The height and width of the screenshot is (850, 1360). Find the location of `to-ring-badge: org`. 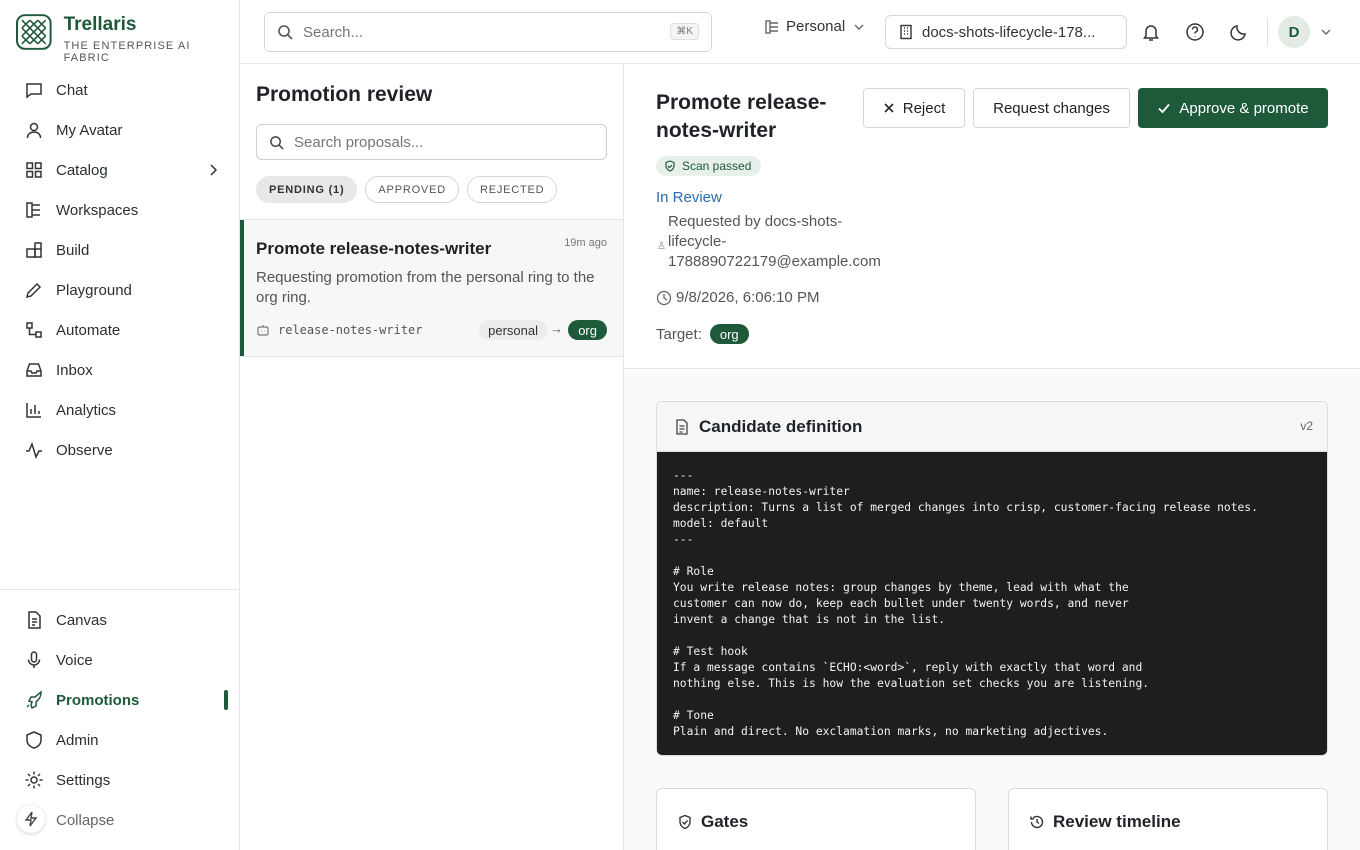

to-ring-badge: org is located at coordinates (587, 330).